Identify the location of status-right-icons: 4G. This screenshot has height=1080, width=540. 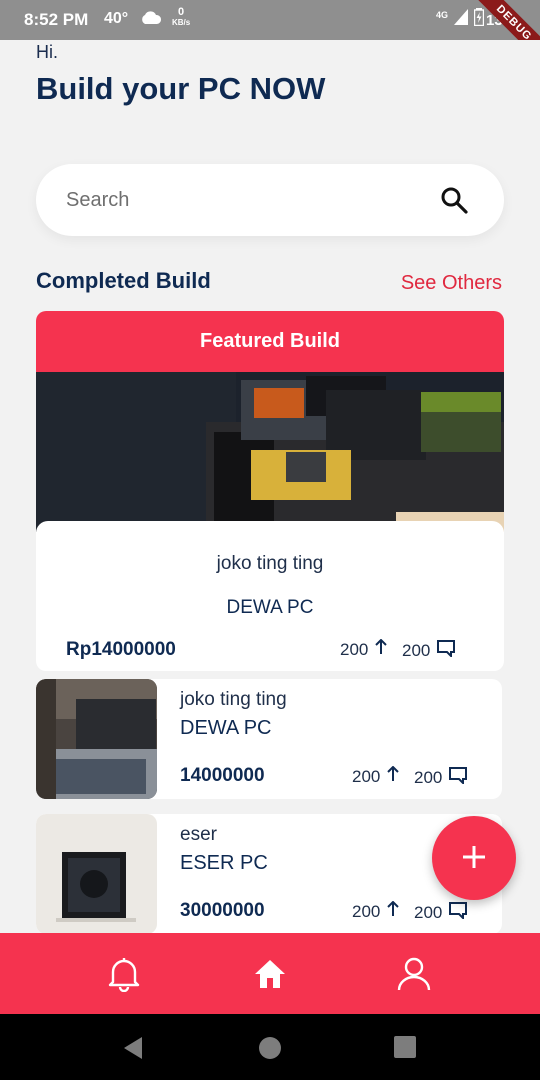
(460, 19).